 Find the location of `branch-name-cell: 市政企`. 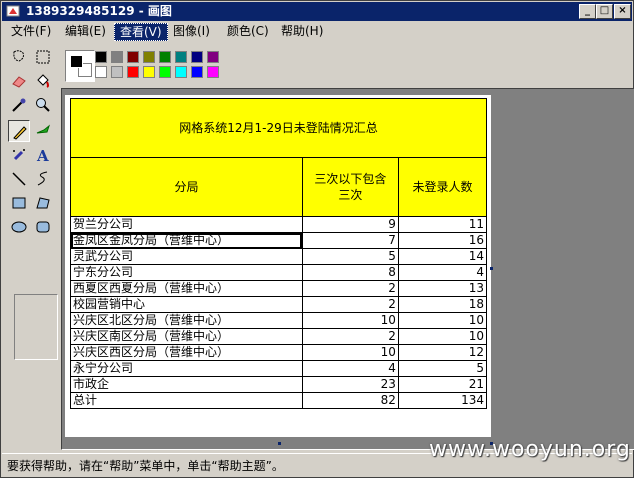

branch-name-cell: 市政企 is located at coordinates (186, 384).